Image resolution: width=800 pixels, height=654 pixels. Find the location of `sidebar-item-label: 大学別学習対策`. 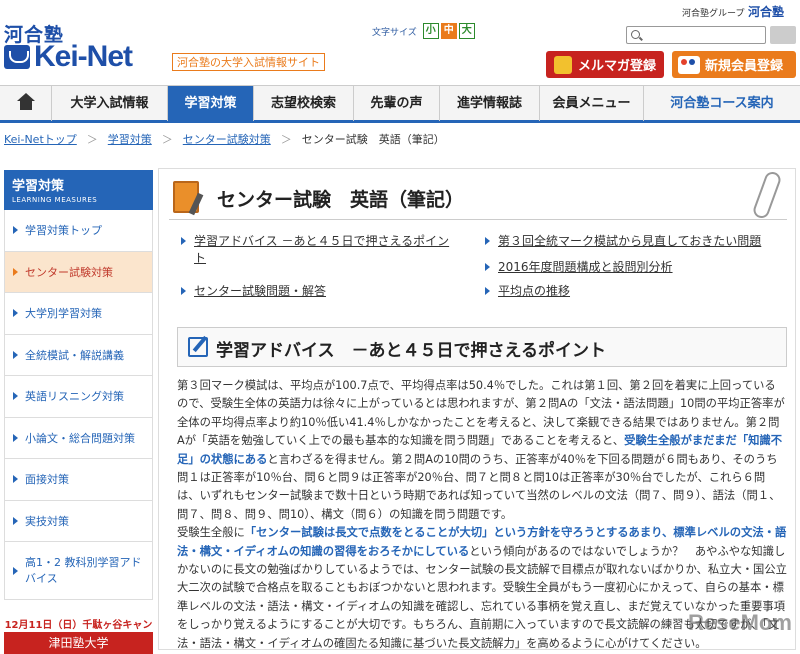

sidebar-item-label: 大学別学習対策 is located at coordinates (63, 314).